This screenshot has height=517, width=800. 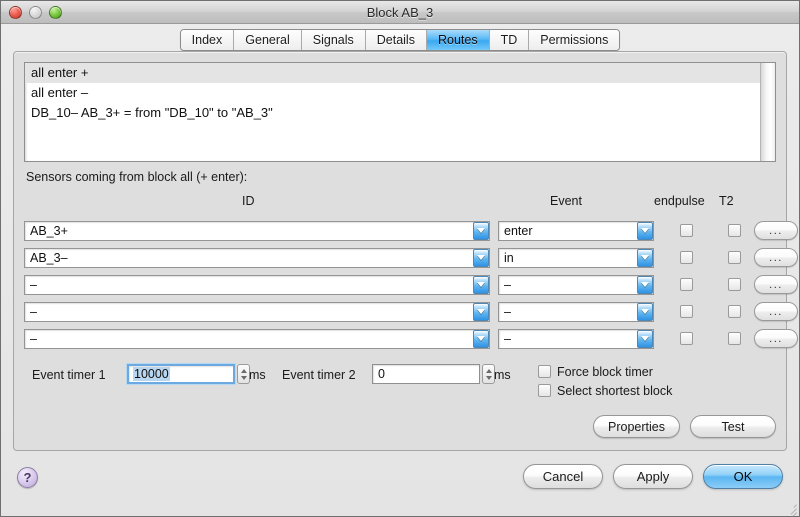 What do you see at coordinates (27, 477) in the screenshot?
I see `help-icon: ?` at bounding box center [27, 477].